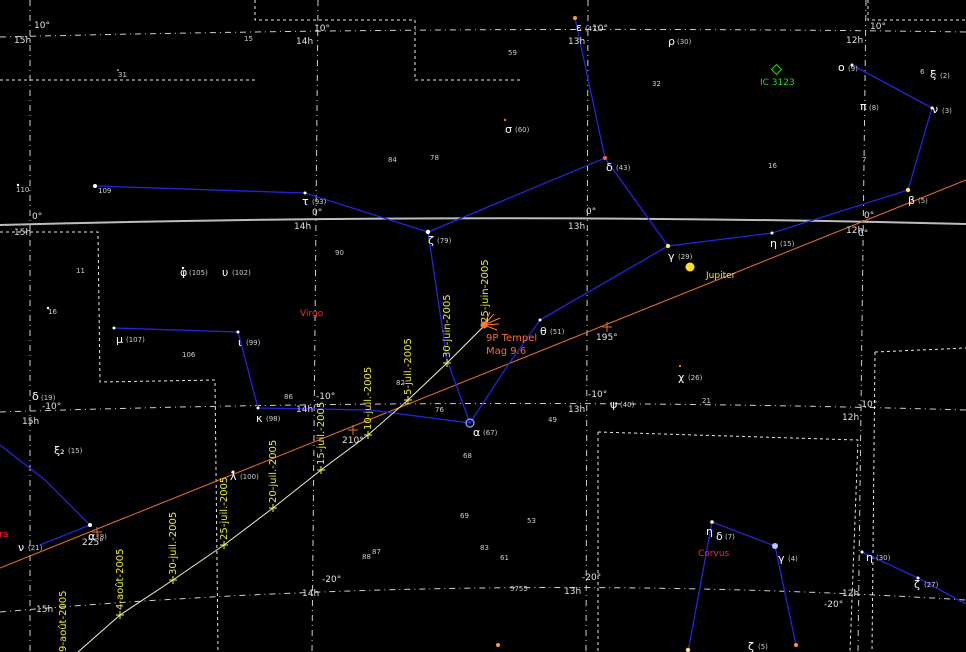 Image resolution: width=966 pixels, height=652 pixels. I want to click on svg-text: β, so click(911, 200).